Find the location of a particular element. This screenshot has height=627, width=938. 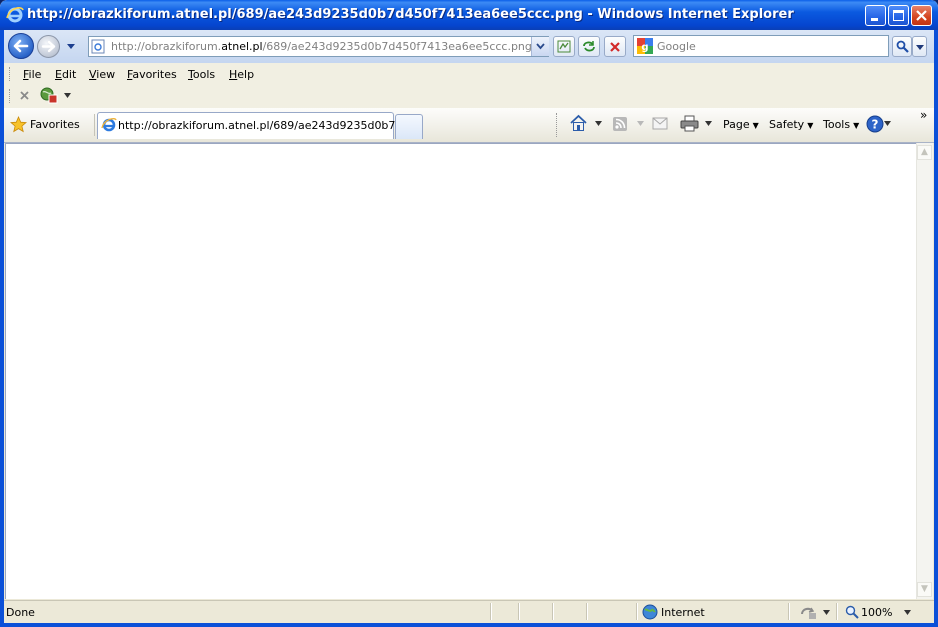

feeds-icon is located at coordinates (620, 124).